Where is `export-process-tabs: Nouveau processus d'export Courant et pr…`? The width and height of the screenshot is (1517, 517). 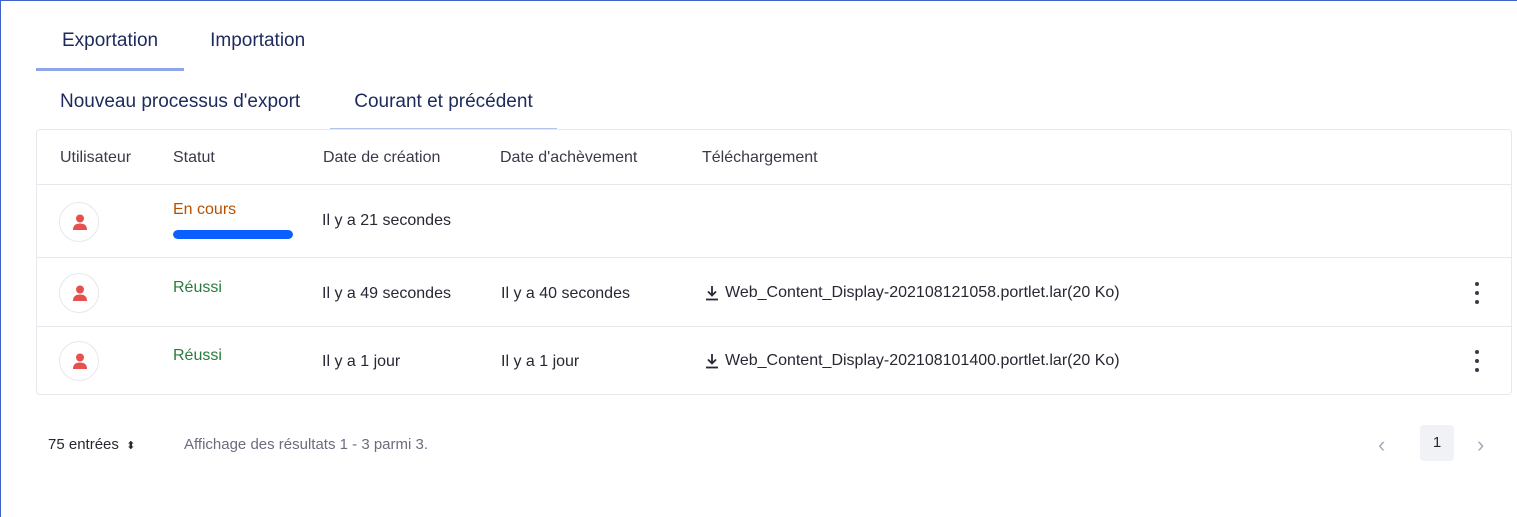
export-process-tabs: Nouveau processus d'export Courant et pr… is located at coordinates (296, 105).